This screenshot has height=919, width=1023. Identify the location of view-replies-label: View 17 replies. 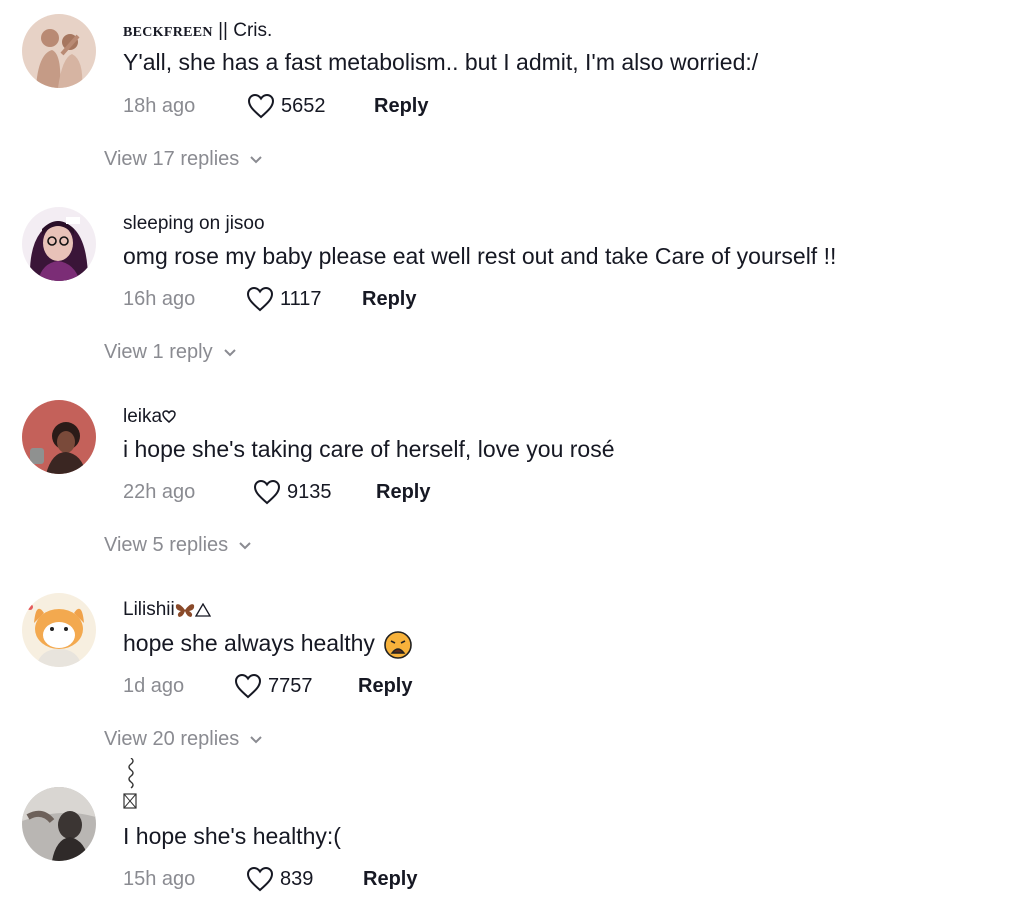
(172, 159).